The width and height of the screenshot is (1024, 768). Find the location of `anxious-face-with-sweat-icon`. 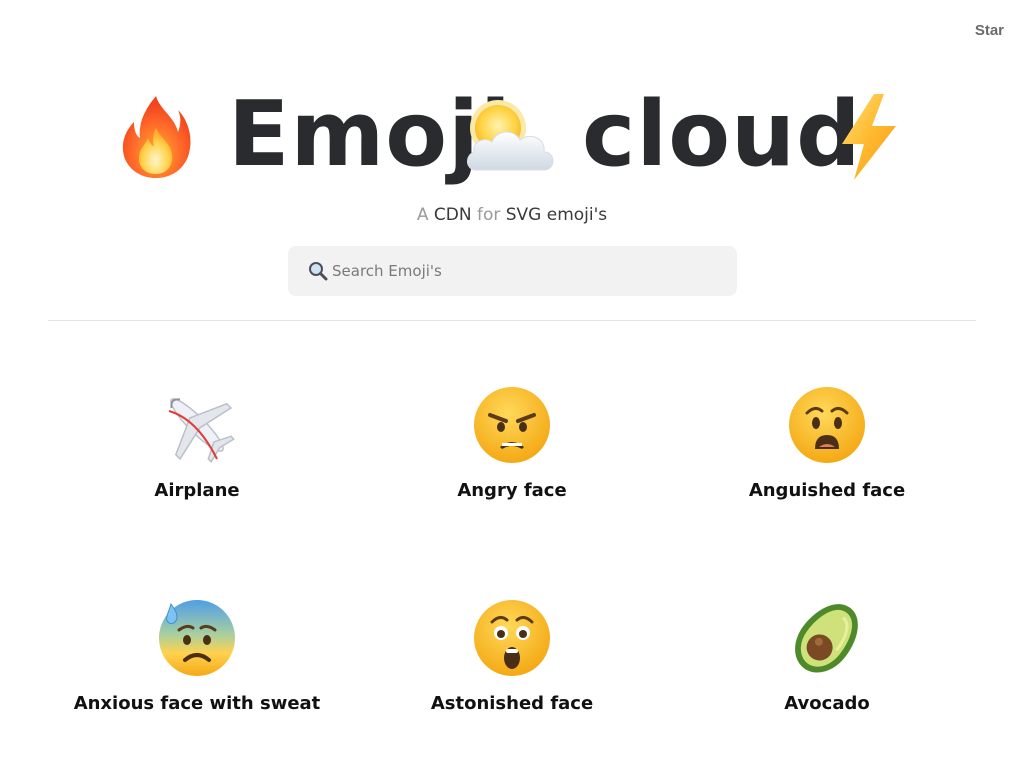

anxious-face-with-sweat-icon is located at coordinates (197, 638).